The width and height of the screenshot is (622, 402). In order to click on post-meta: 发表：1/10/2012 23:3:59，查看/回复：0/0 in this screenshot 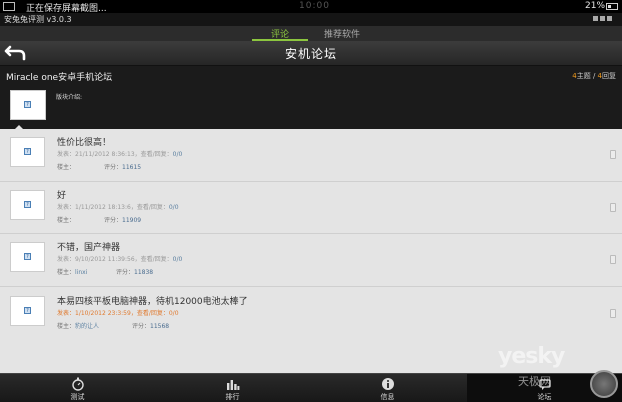, I will do `click(118, 312)`.